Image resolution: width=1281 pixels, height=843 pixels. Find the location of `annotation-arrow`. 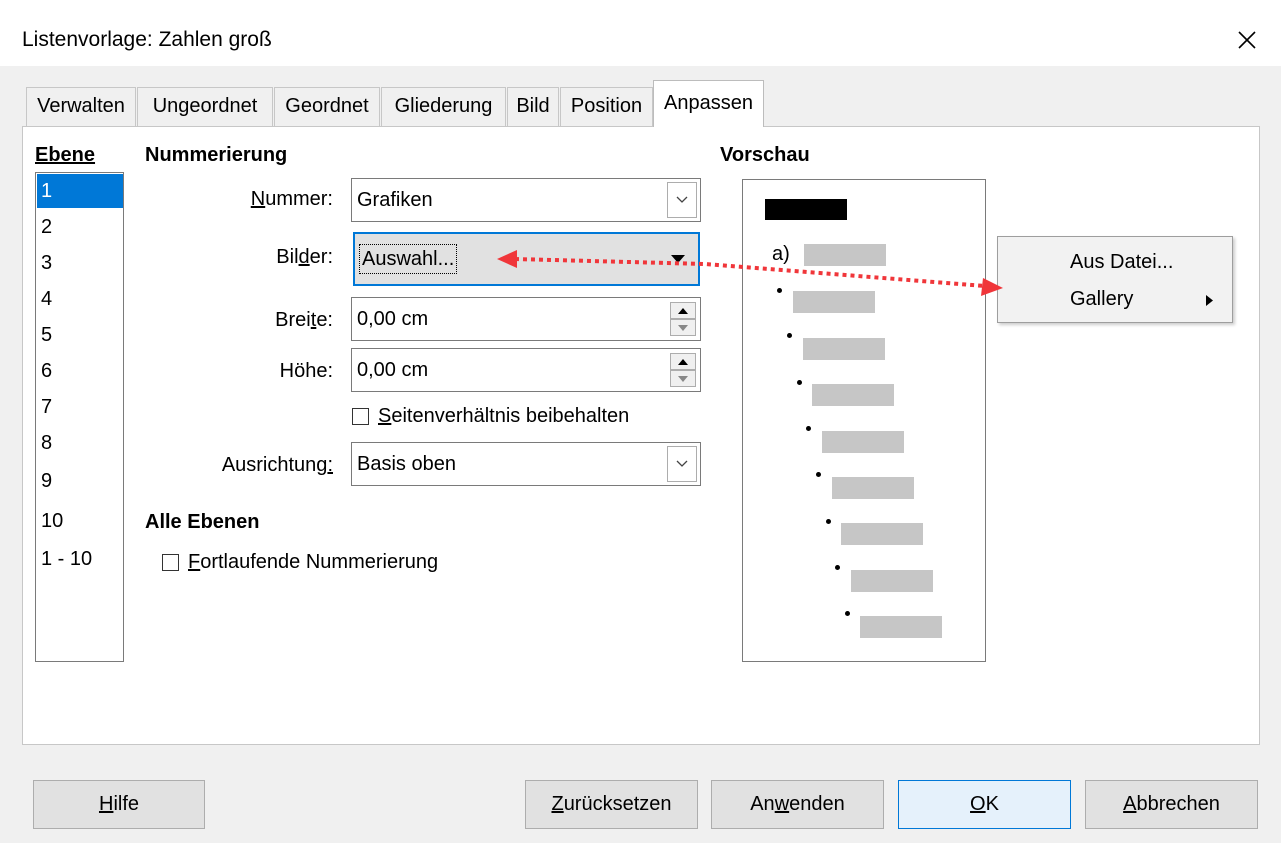

annotation-arrow is located at coordinates (750, 273).